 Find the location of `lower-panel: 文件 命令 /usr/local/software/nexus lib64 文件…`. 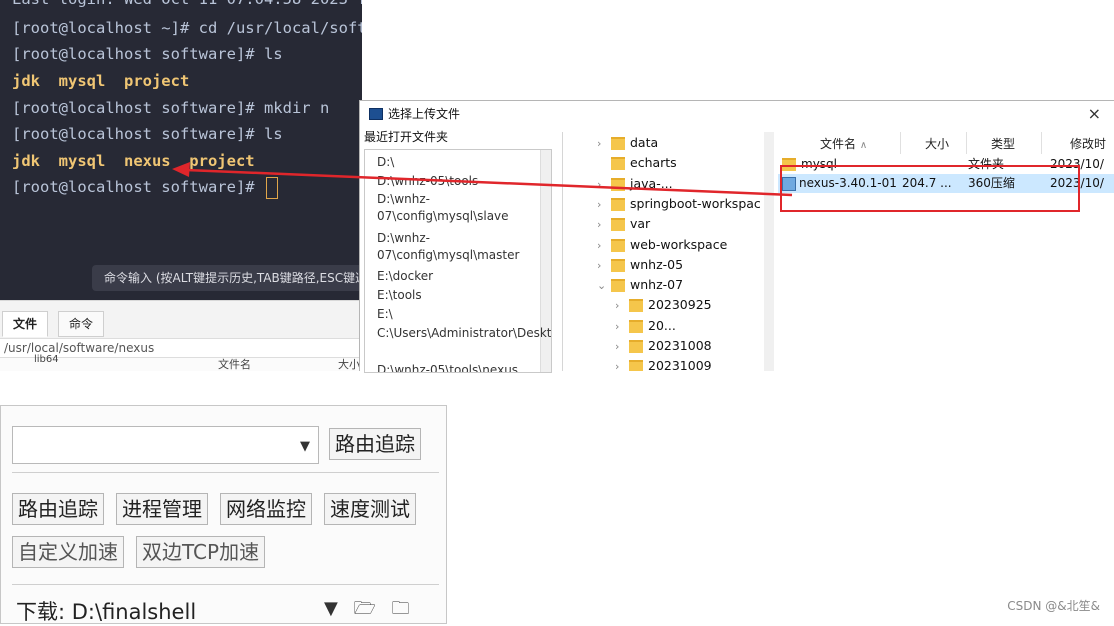

lower-panel: 文件 命令 /usr/local/software/nexus lib64 文件… is located at coordinates (183, 336).